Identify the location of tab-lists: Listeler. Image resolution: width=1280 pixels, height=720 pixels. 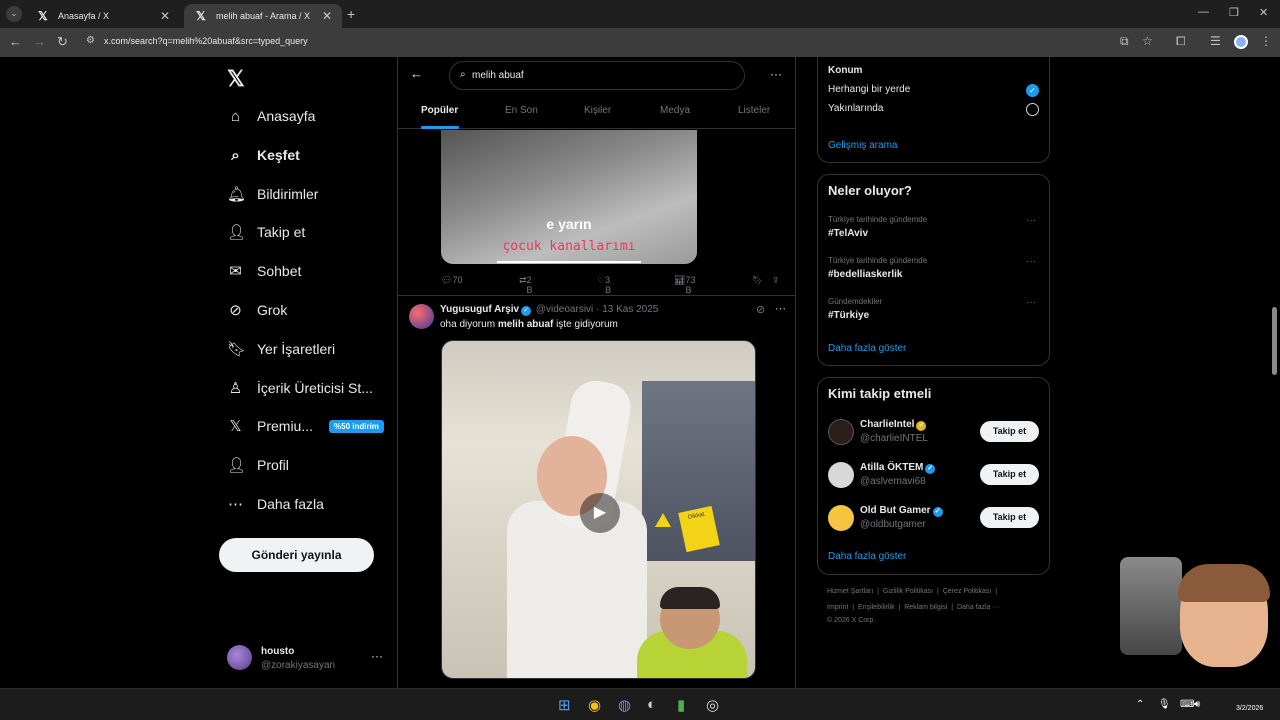
(754, 110).